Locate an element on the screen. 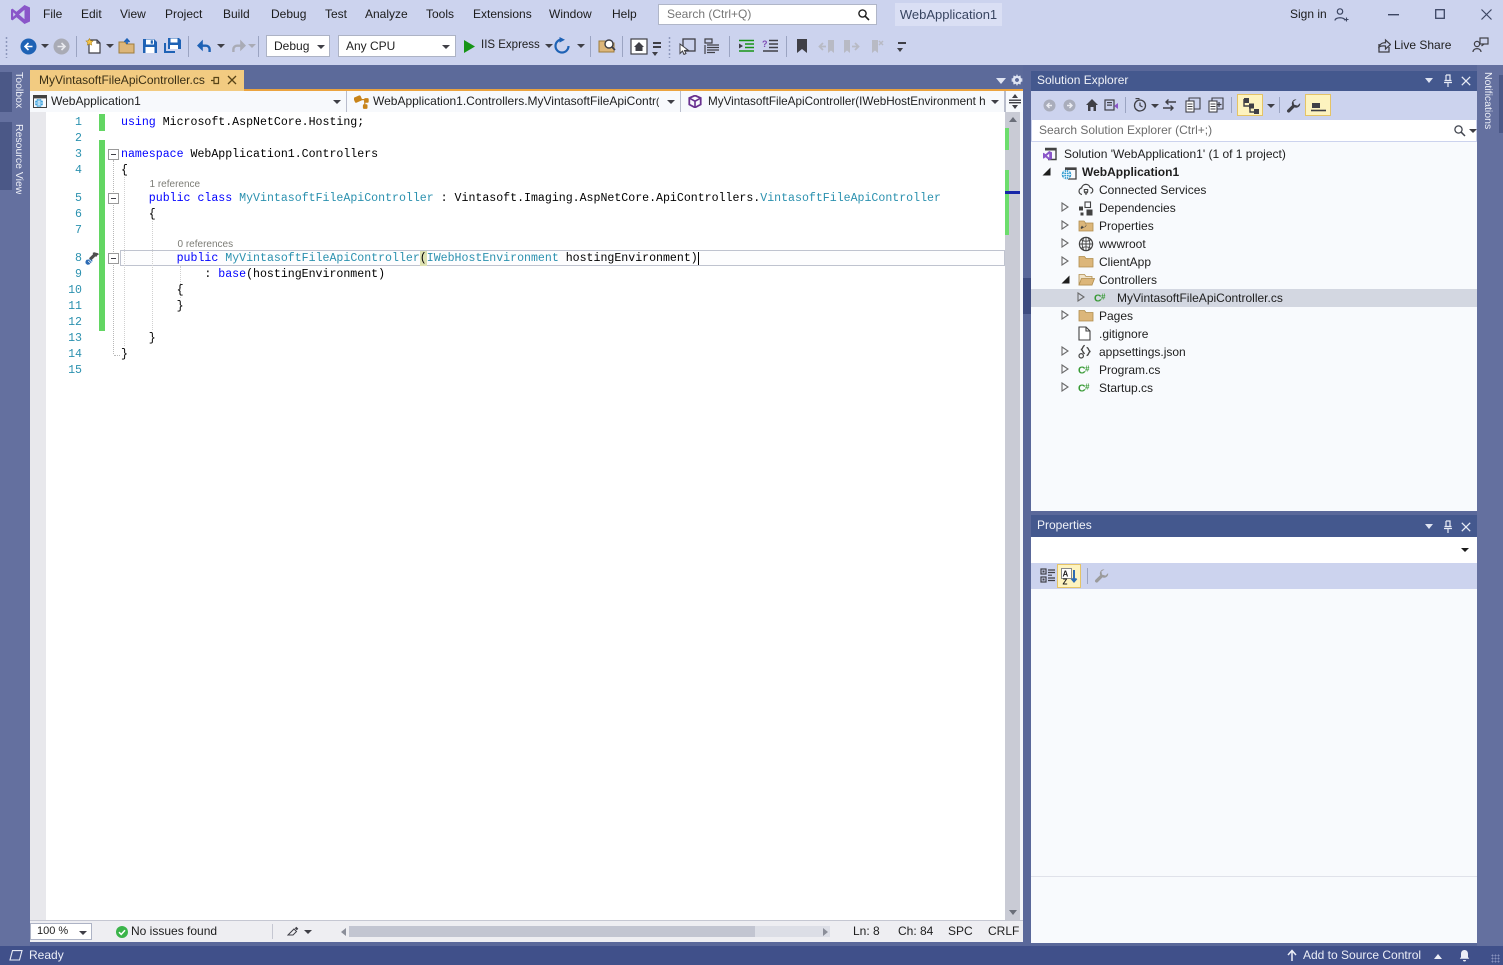 Image resolution: width=1503 pixels, height=965 pixels. svg-text: Z is located at coordinates (1065, 582).